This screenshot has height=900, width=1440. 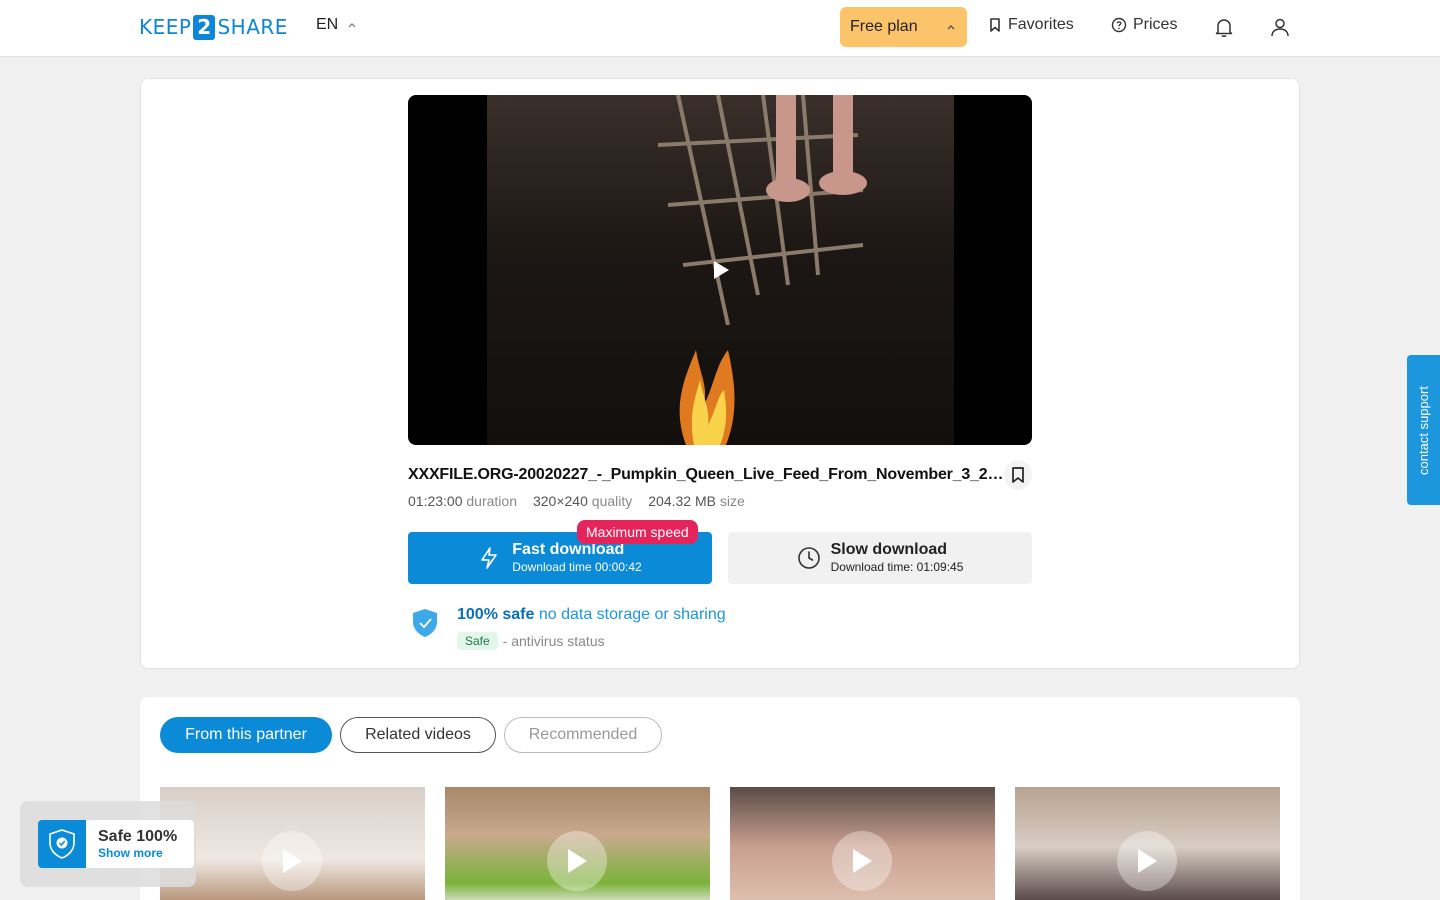 I want to click on logo-text-two: 2, so click(x=204, y=27).